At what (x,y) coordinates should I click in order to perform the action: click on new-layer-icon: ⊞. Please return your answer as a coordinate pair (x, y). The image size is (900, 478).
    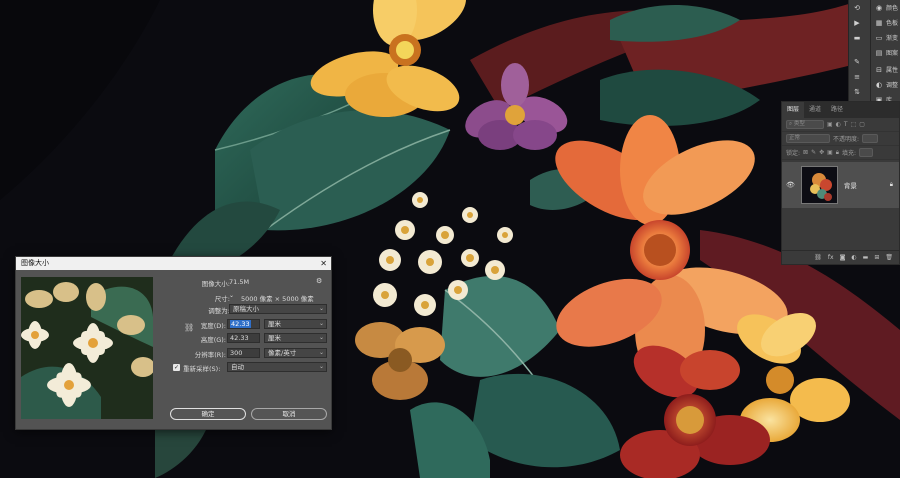
    Looking at the image, I should click on (876, 257).